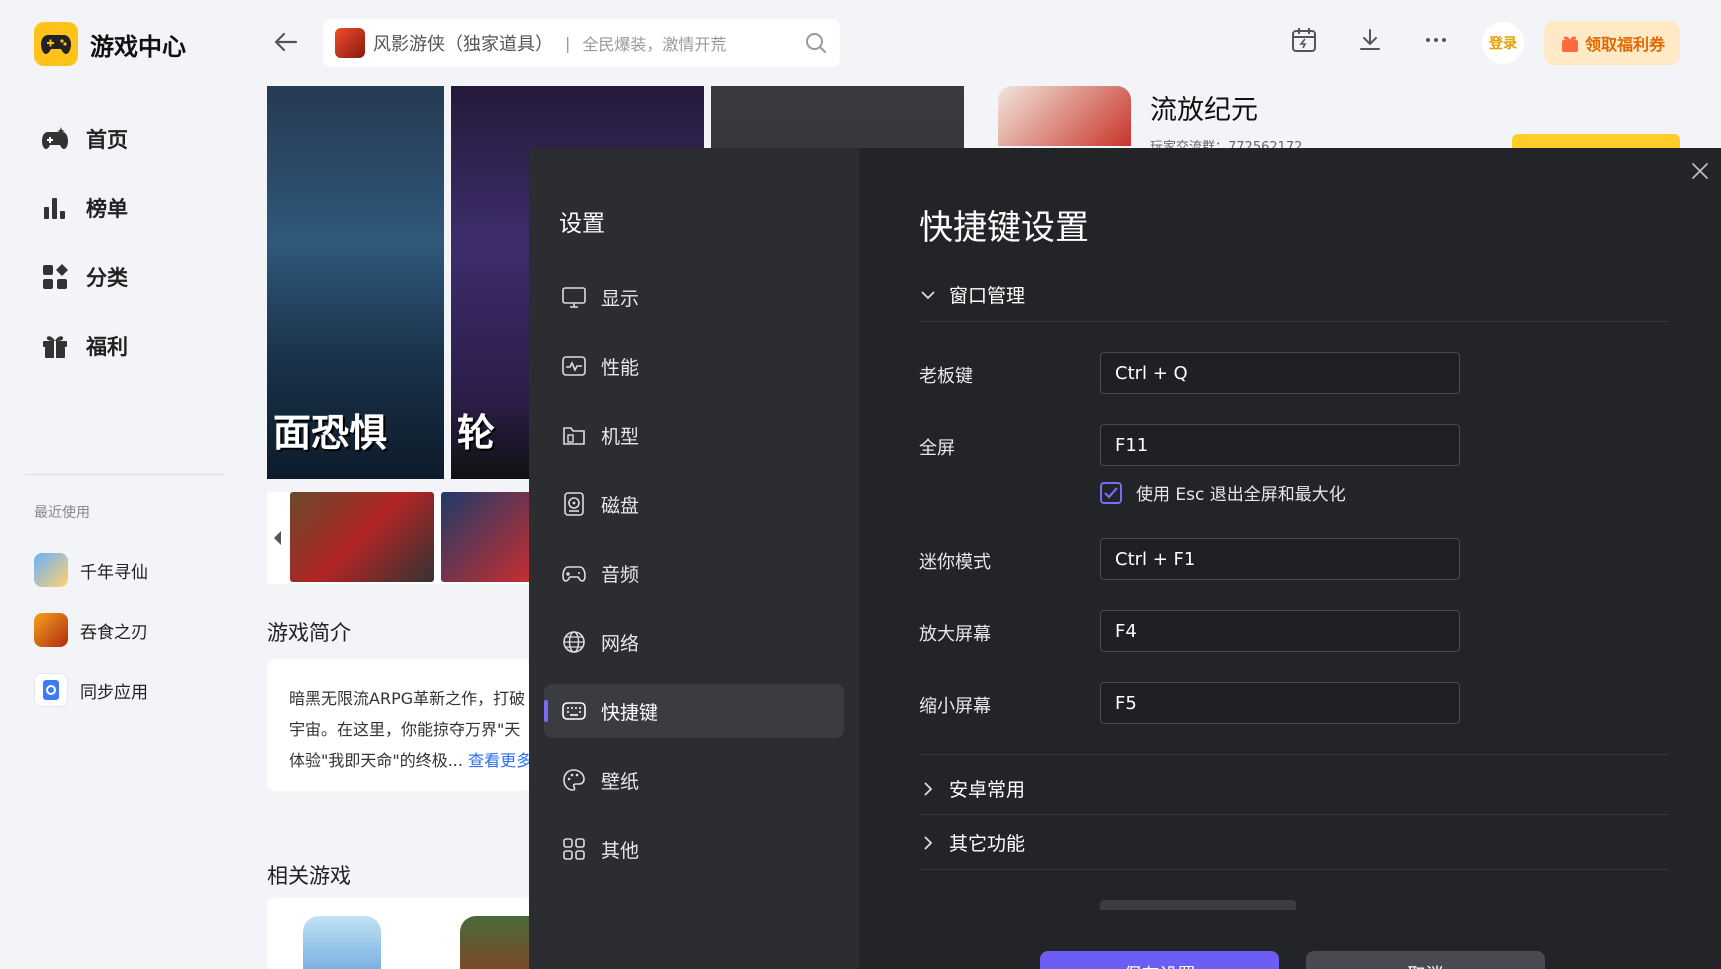 The height and width of the screenshot is (969, 1721). I want to click on group-android-common: 安卓常用, so click(972, 788).